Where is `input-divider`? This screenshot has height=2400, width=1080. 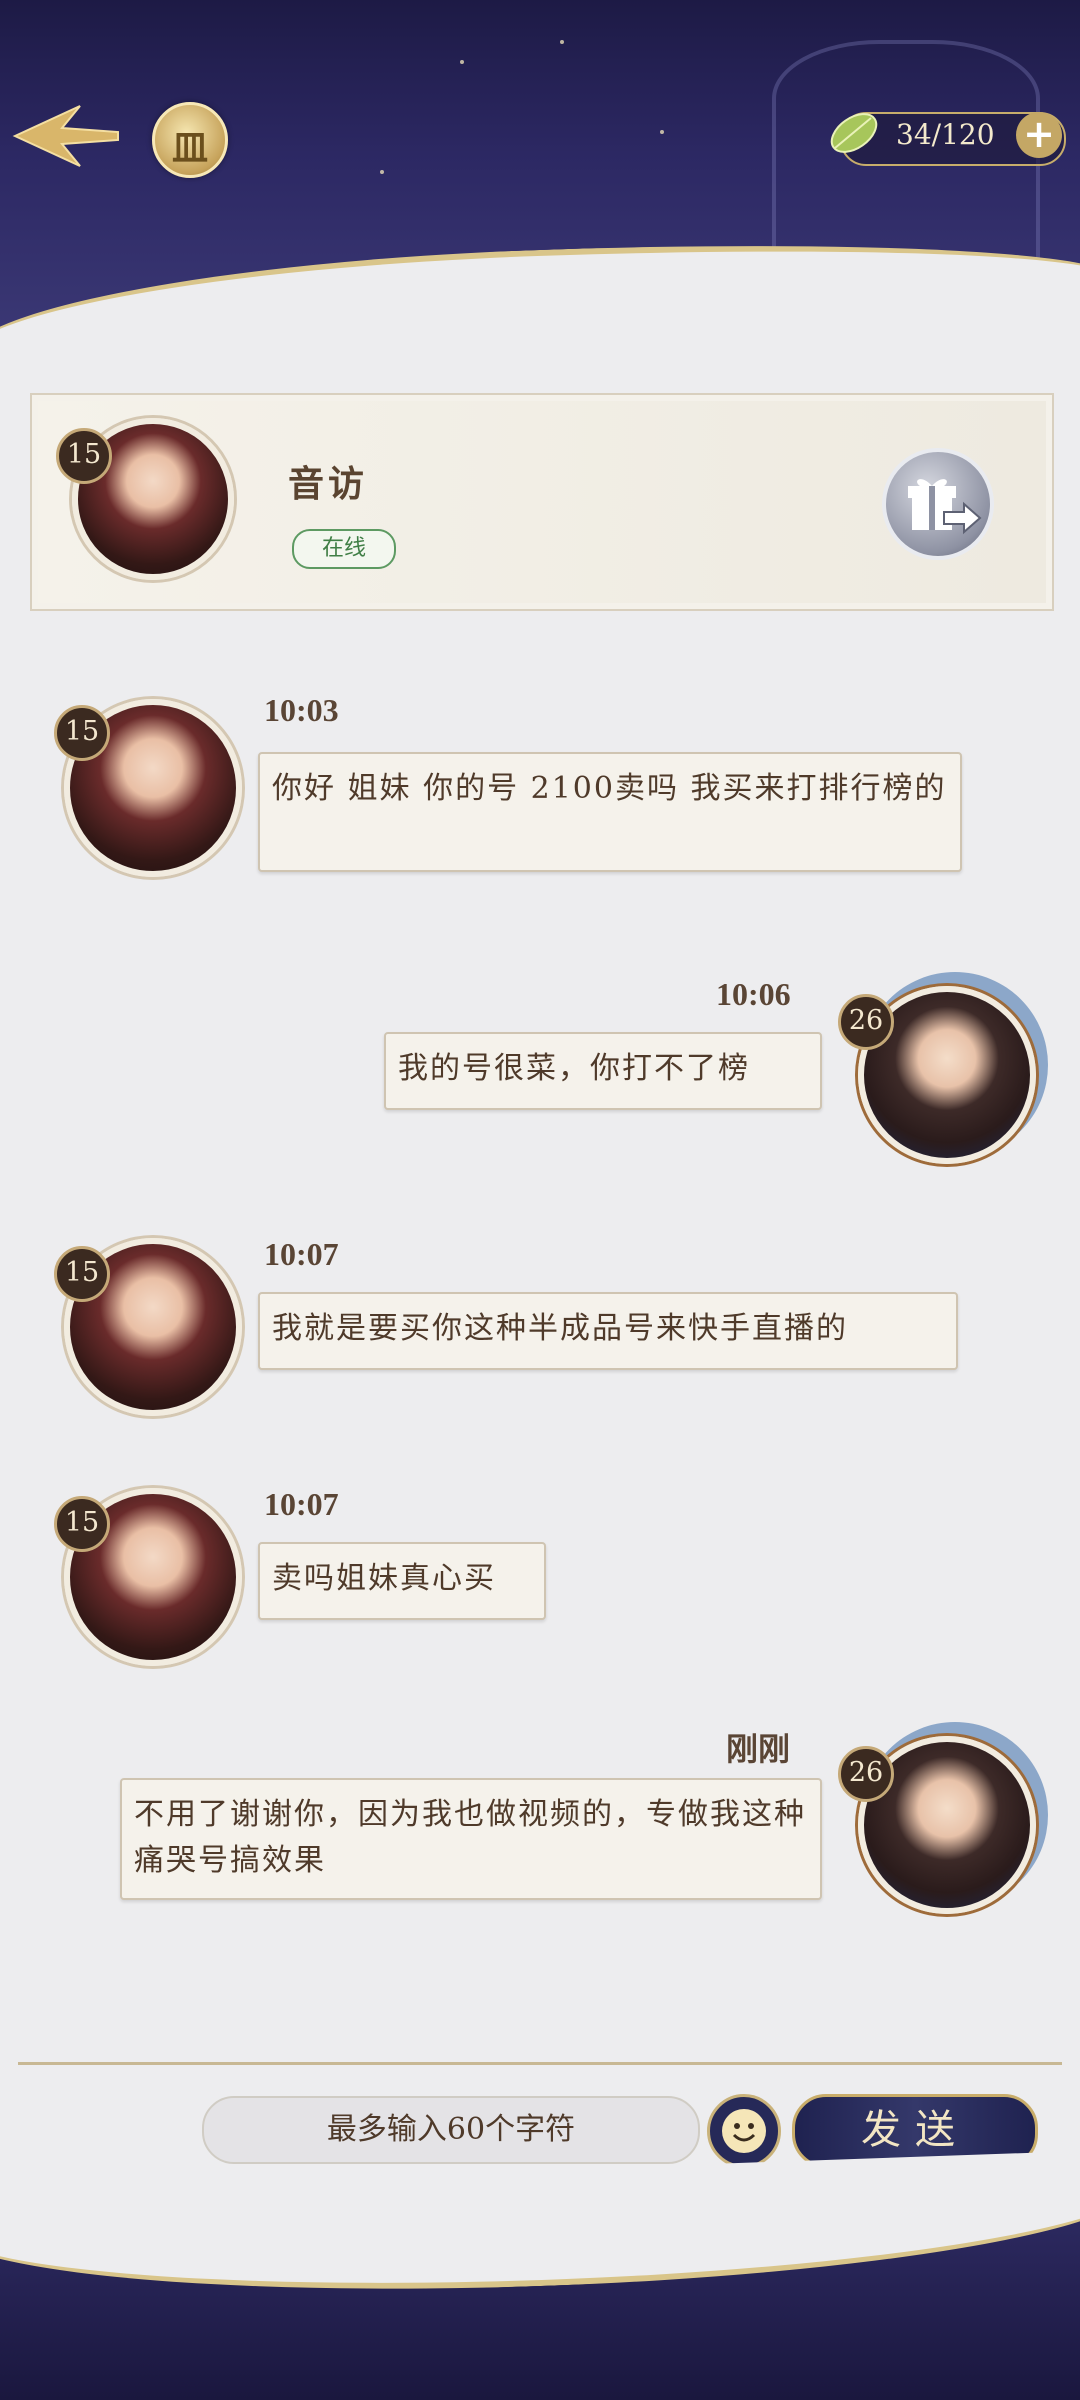
input-divider is located at coordinates (540, 2063).